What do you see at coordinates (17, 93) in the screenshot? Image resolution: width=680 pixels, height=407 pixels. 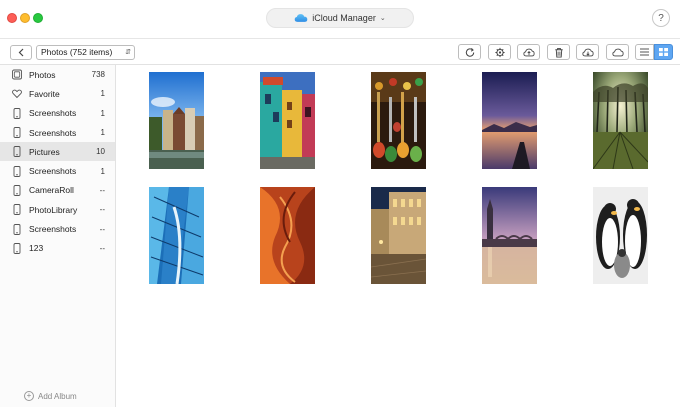 I see `heart-icon` at bounding box center [17, 93].